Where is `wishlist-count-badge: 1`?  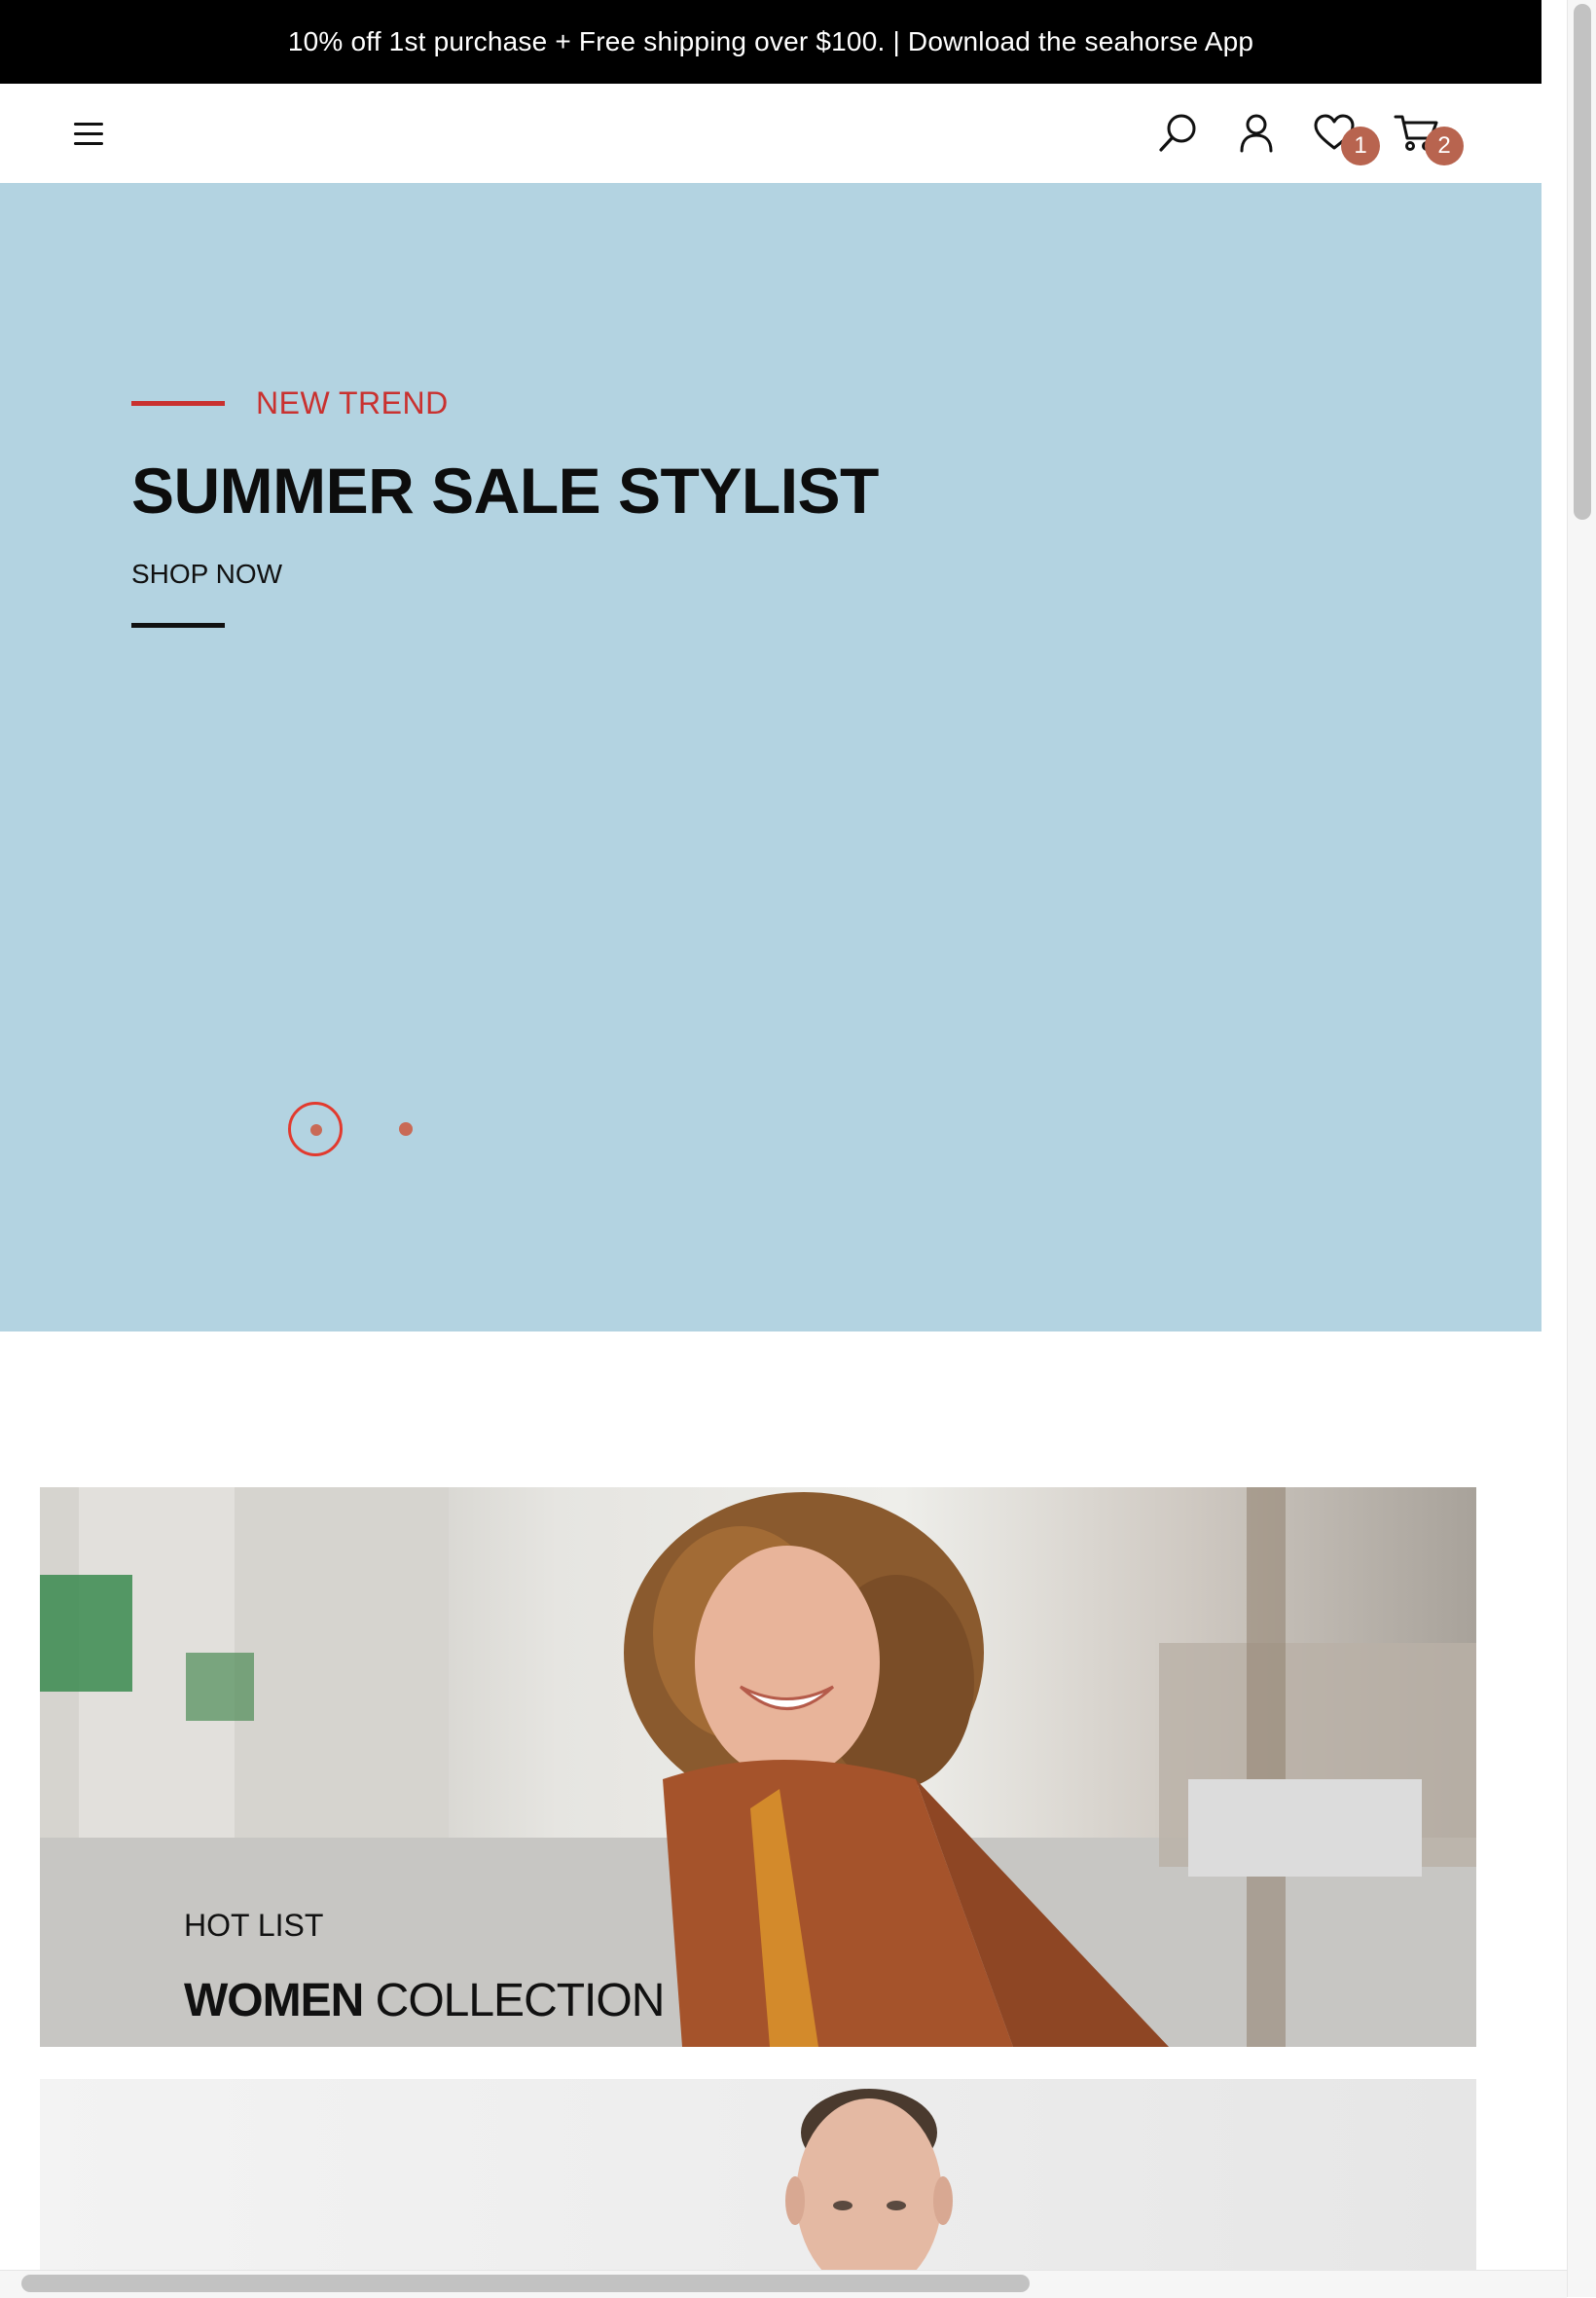 wishlist-count-badge: 1 is located at coordinates (1360, 146).